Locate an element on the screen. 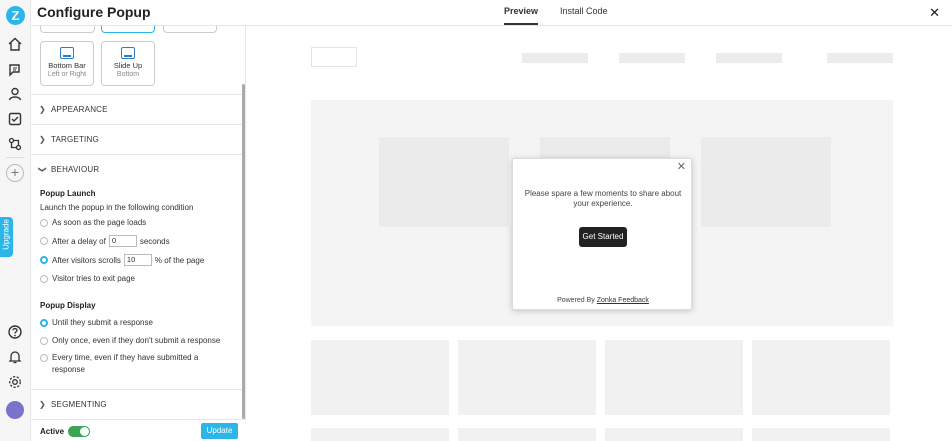 Image resolution: width=952 pixels, height=441 pixels. popup-close-icon: ✕ is located at coordinates (681, 166).